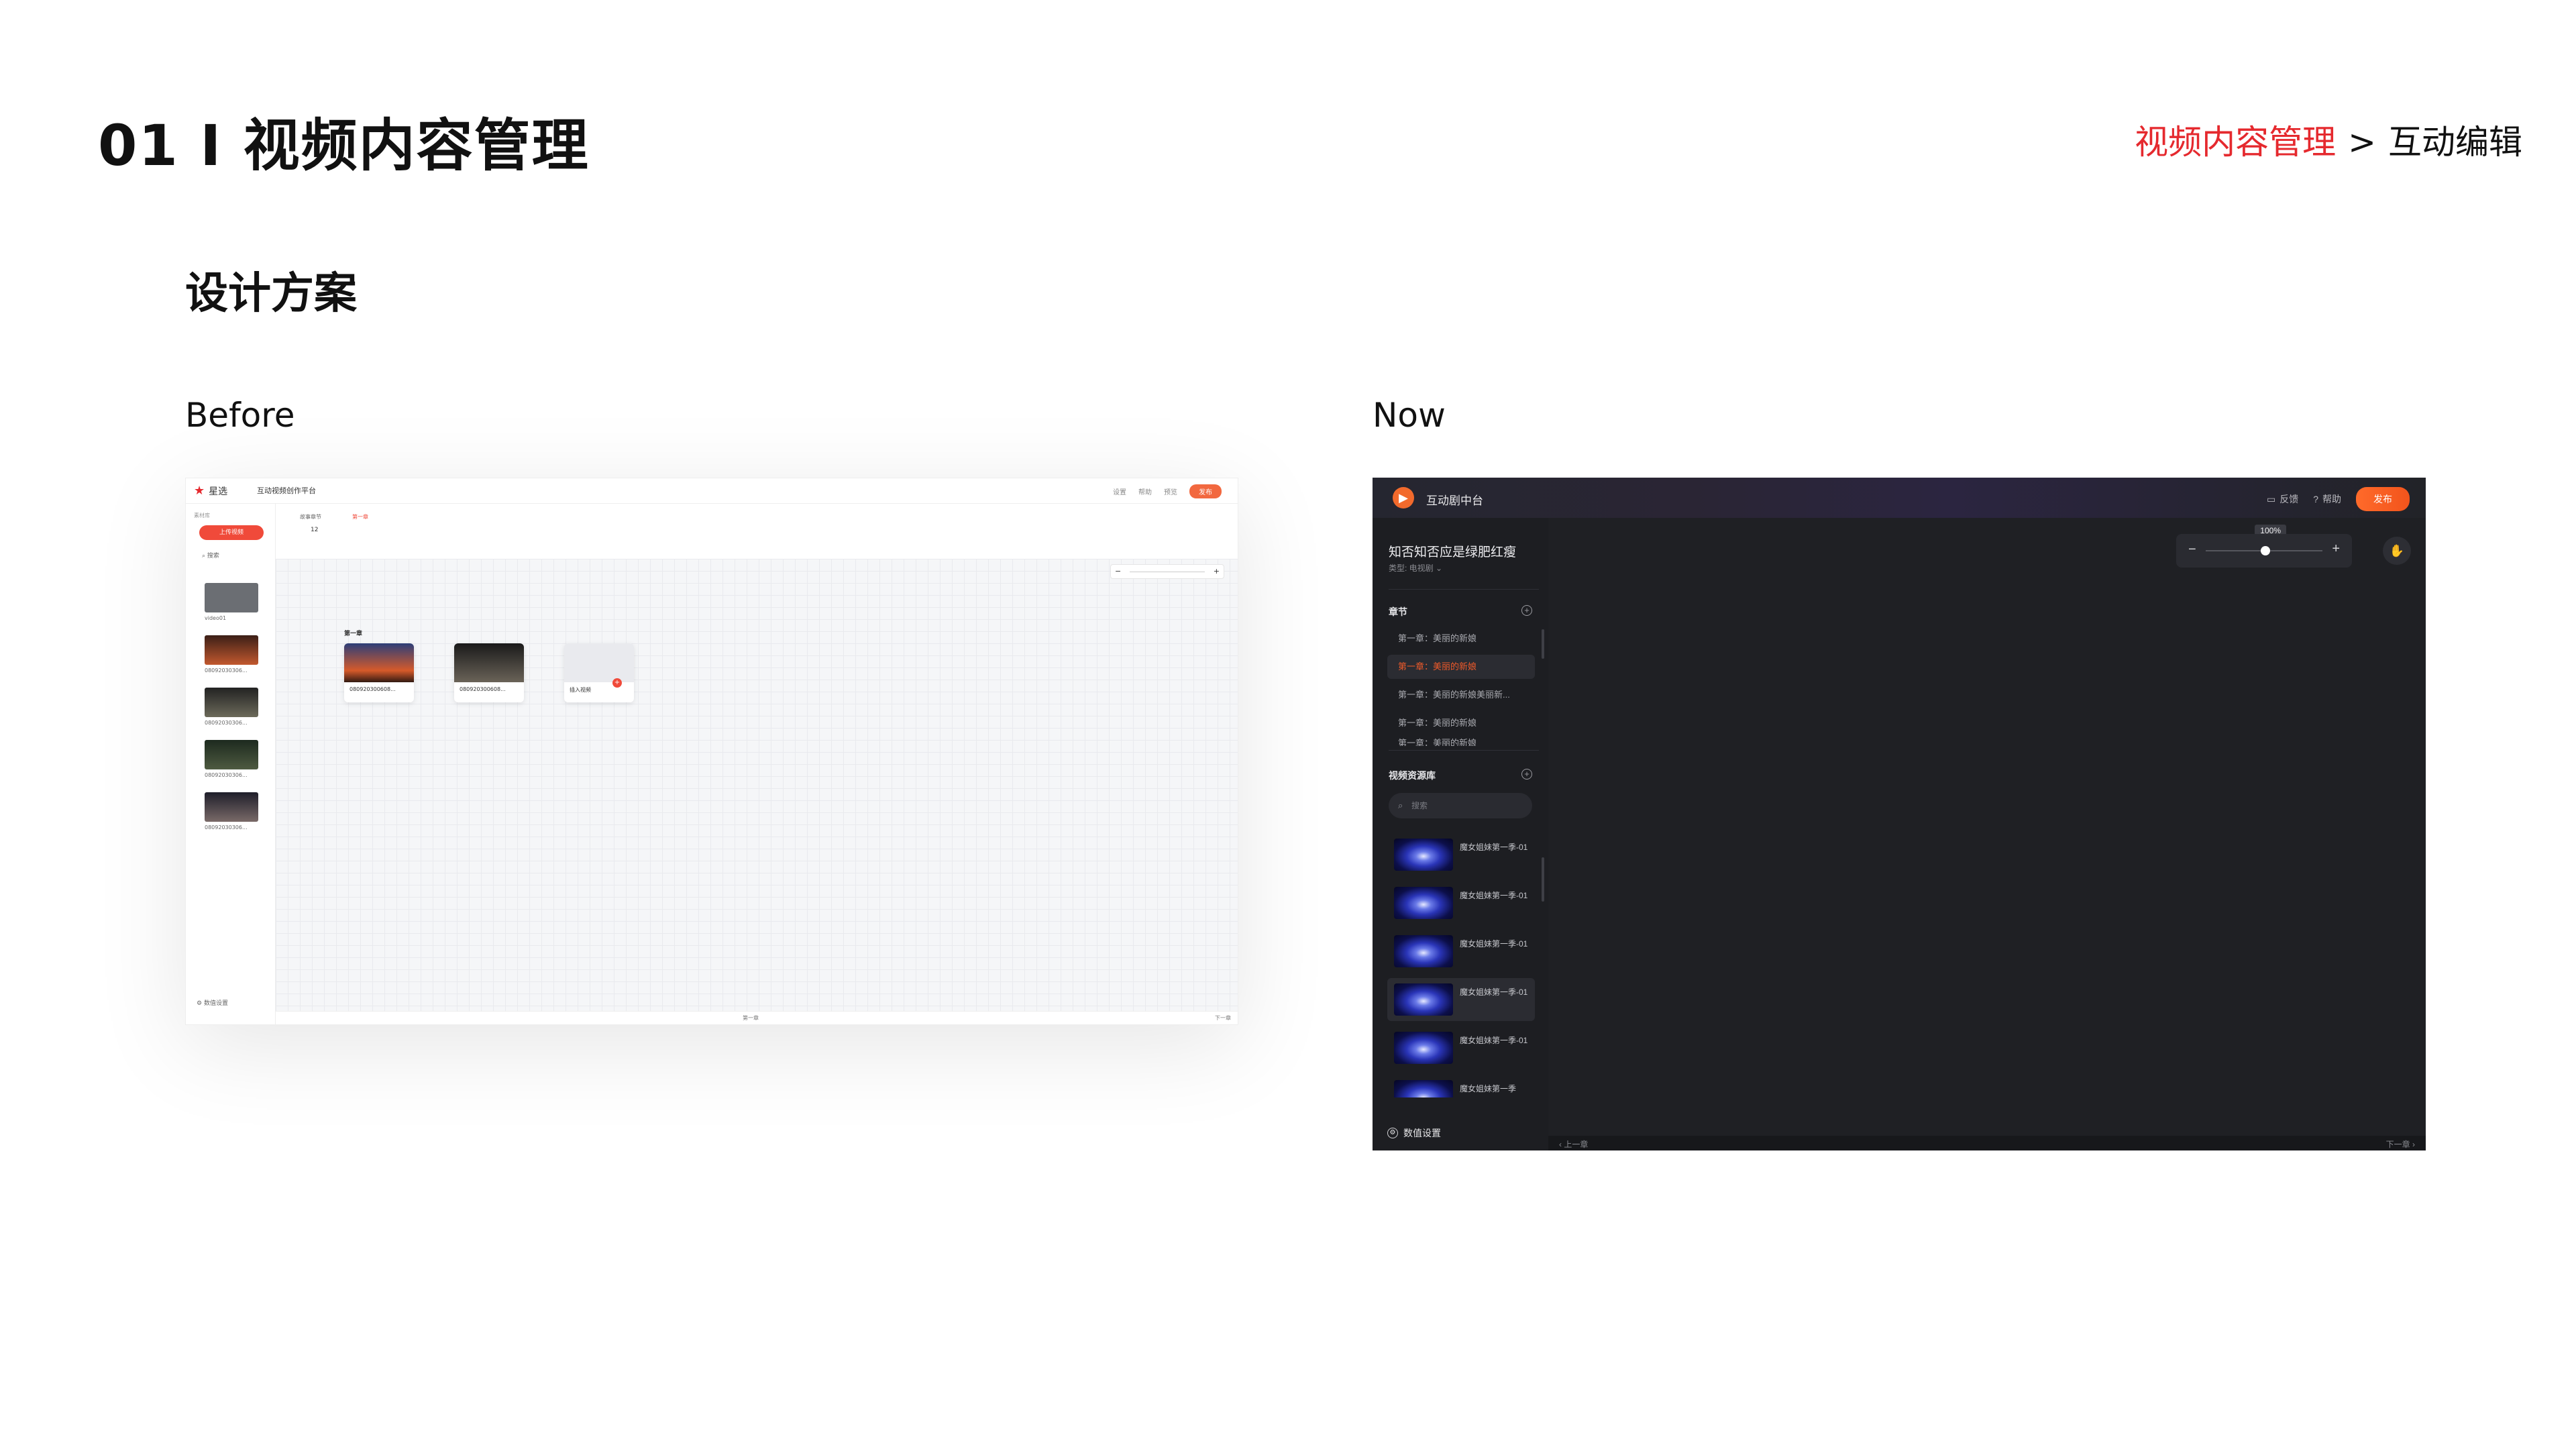 This screenshot has width=2576, height=1449. I want to click on before-app-title: 互动视频创作平台, so click(286, 490).